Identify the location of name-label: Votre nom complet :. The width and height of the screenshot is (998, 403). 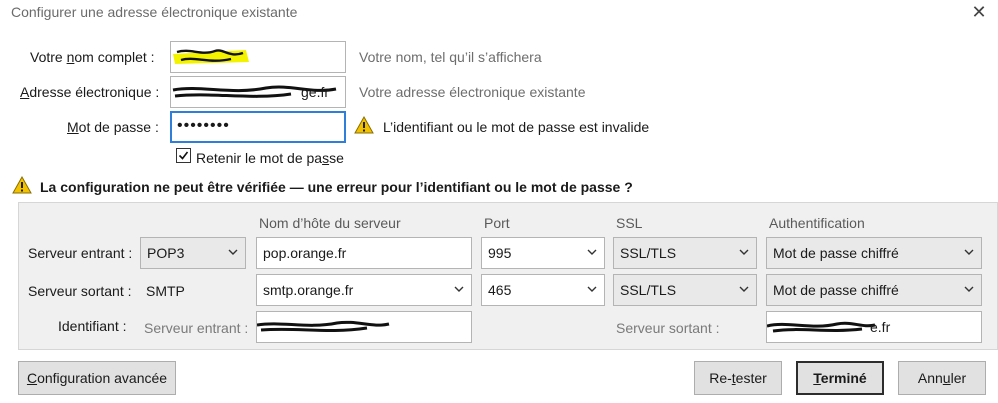
(92, 57).